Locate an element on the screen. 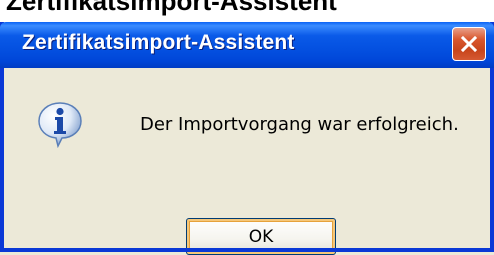 This screenshot has width=494, height=255. background-window-title-fragment: Zertifikatsimport-Assistent is located at coordinates (247, 11).